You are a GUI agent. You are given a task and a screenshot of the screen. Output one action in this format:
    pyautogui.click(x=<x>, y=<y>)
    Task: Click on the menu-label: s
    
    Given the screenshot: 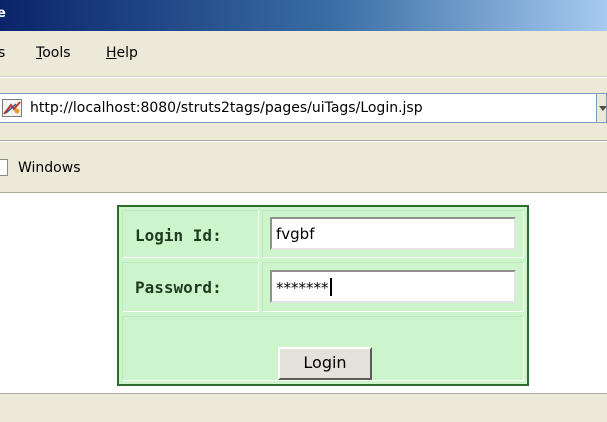 What is the action you would take?
    pyautogui.click(x=3, y=53)
    